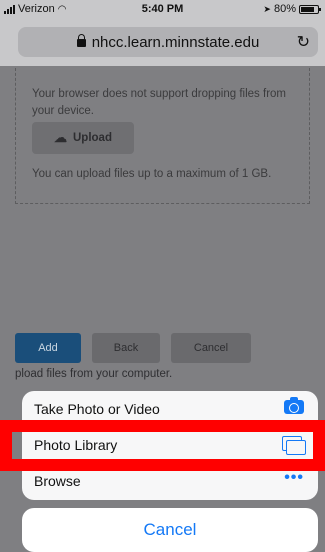  I want to click on upload-button: ☁ Upload, so click(83, 138).